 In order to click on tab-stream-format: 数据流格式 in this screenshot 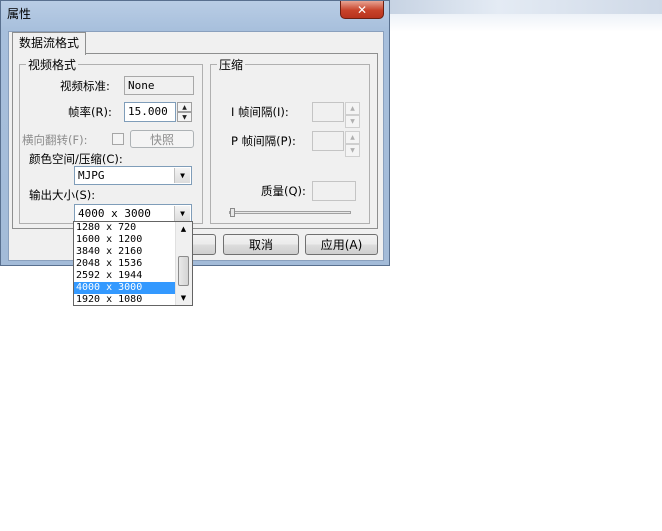, I will do `click(49, 43)`.